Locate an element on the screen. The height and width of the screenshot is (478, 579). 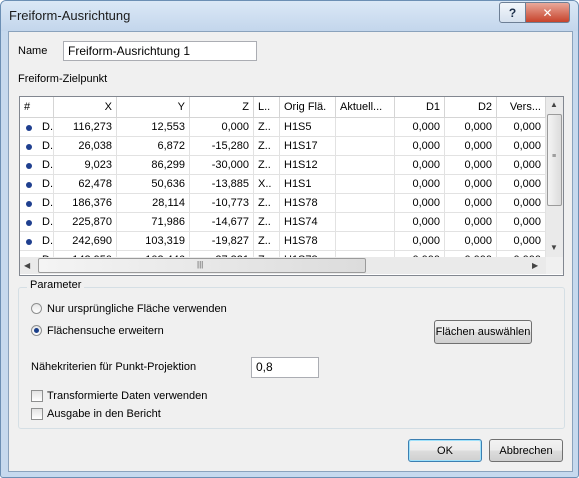
column-header: L.. is located at coordinates (267, 107).